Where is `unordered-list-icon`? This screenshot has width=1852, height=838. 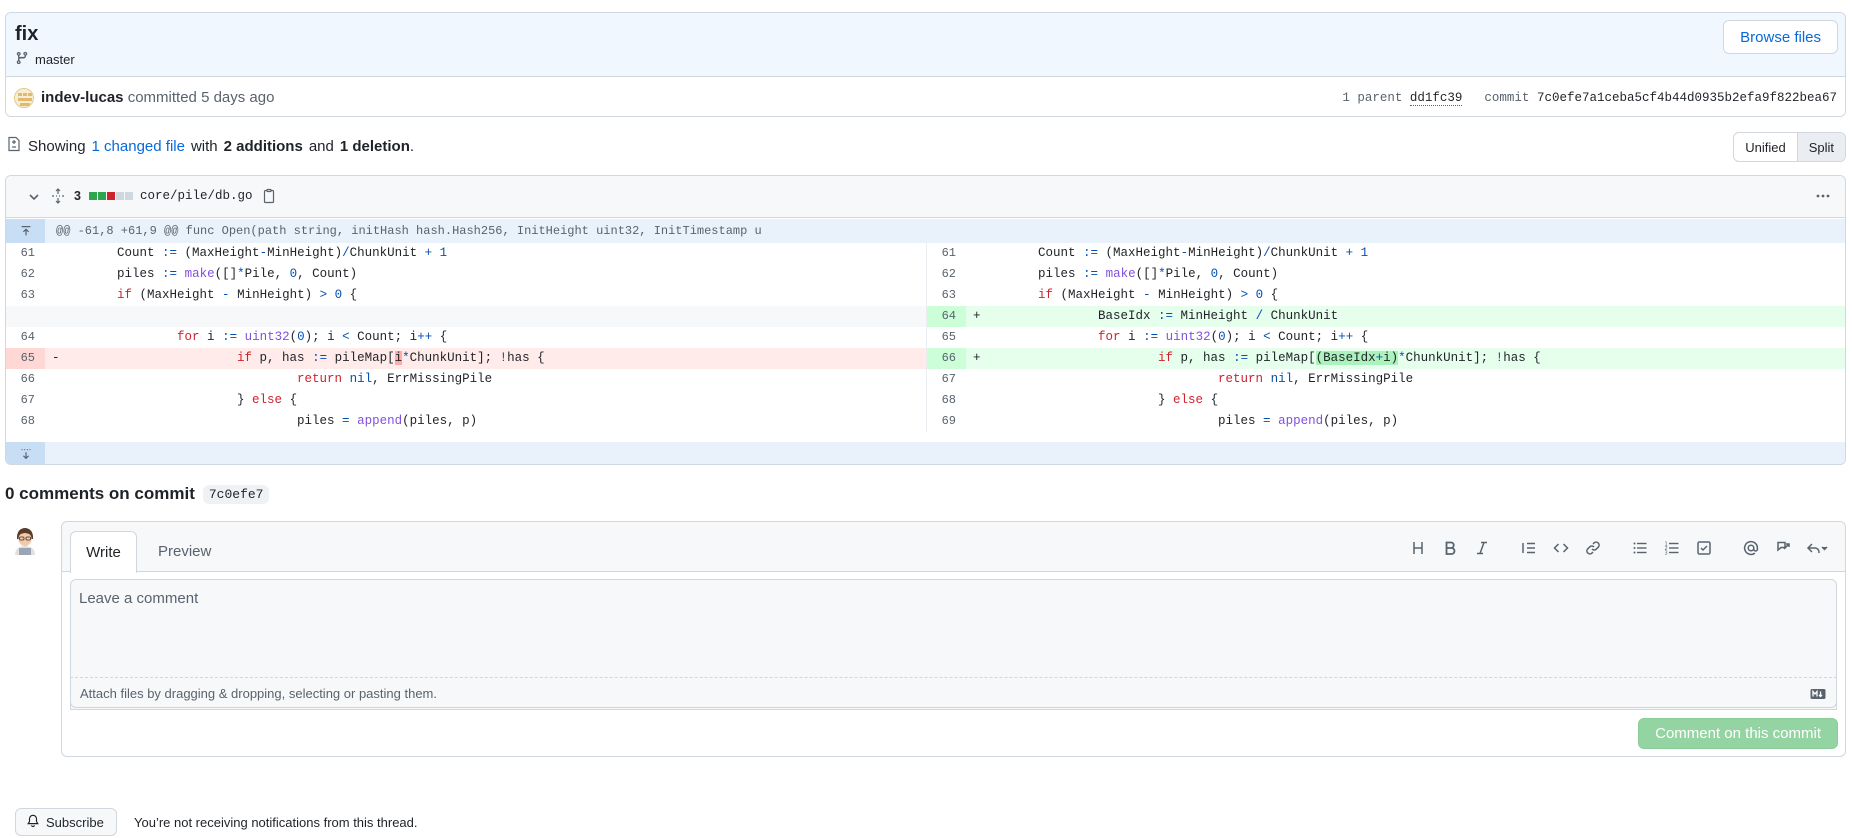 unordered-list-icon is located at coordinates (1640, 548).